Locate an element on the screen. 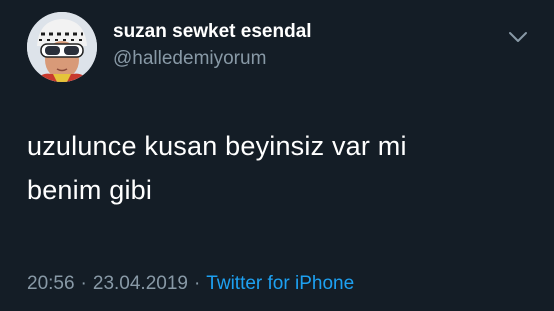 This screenshot has width=554, height=311. profile-photo-icon is located at coordinates (62, 47).